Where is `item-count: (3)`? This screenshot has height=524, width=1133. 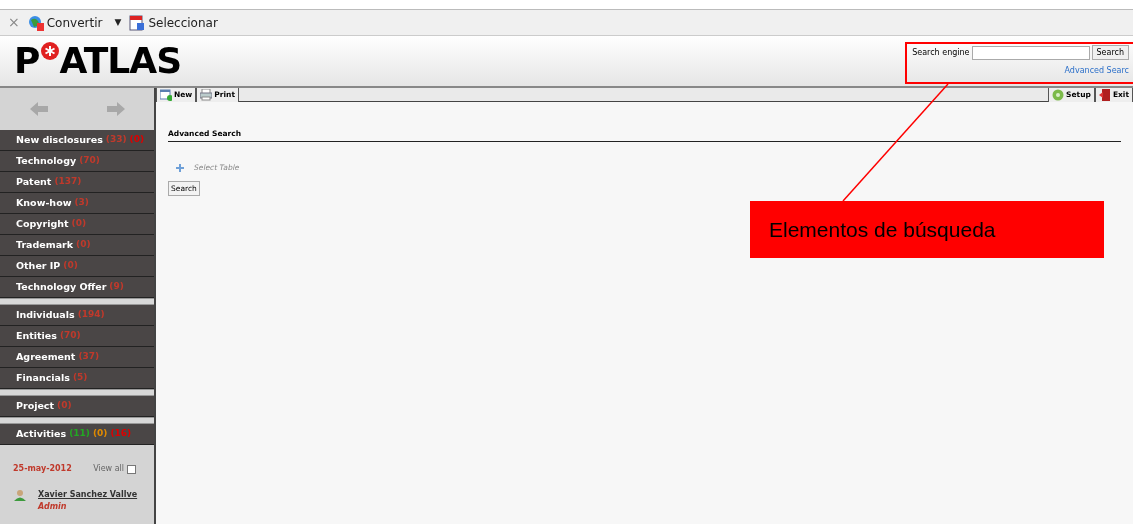
item-count: (3) is located at coordinates (81, 203).